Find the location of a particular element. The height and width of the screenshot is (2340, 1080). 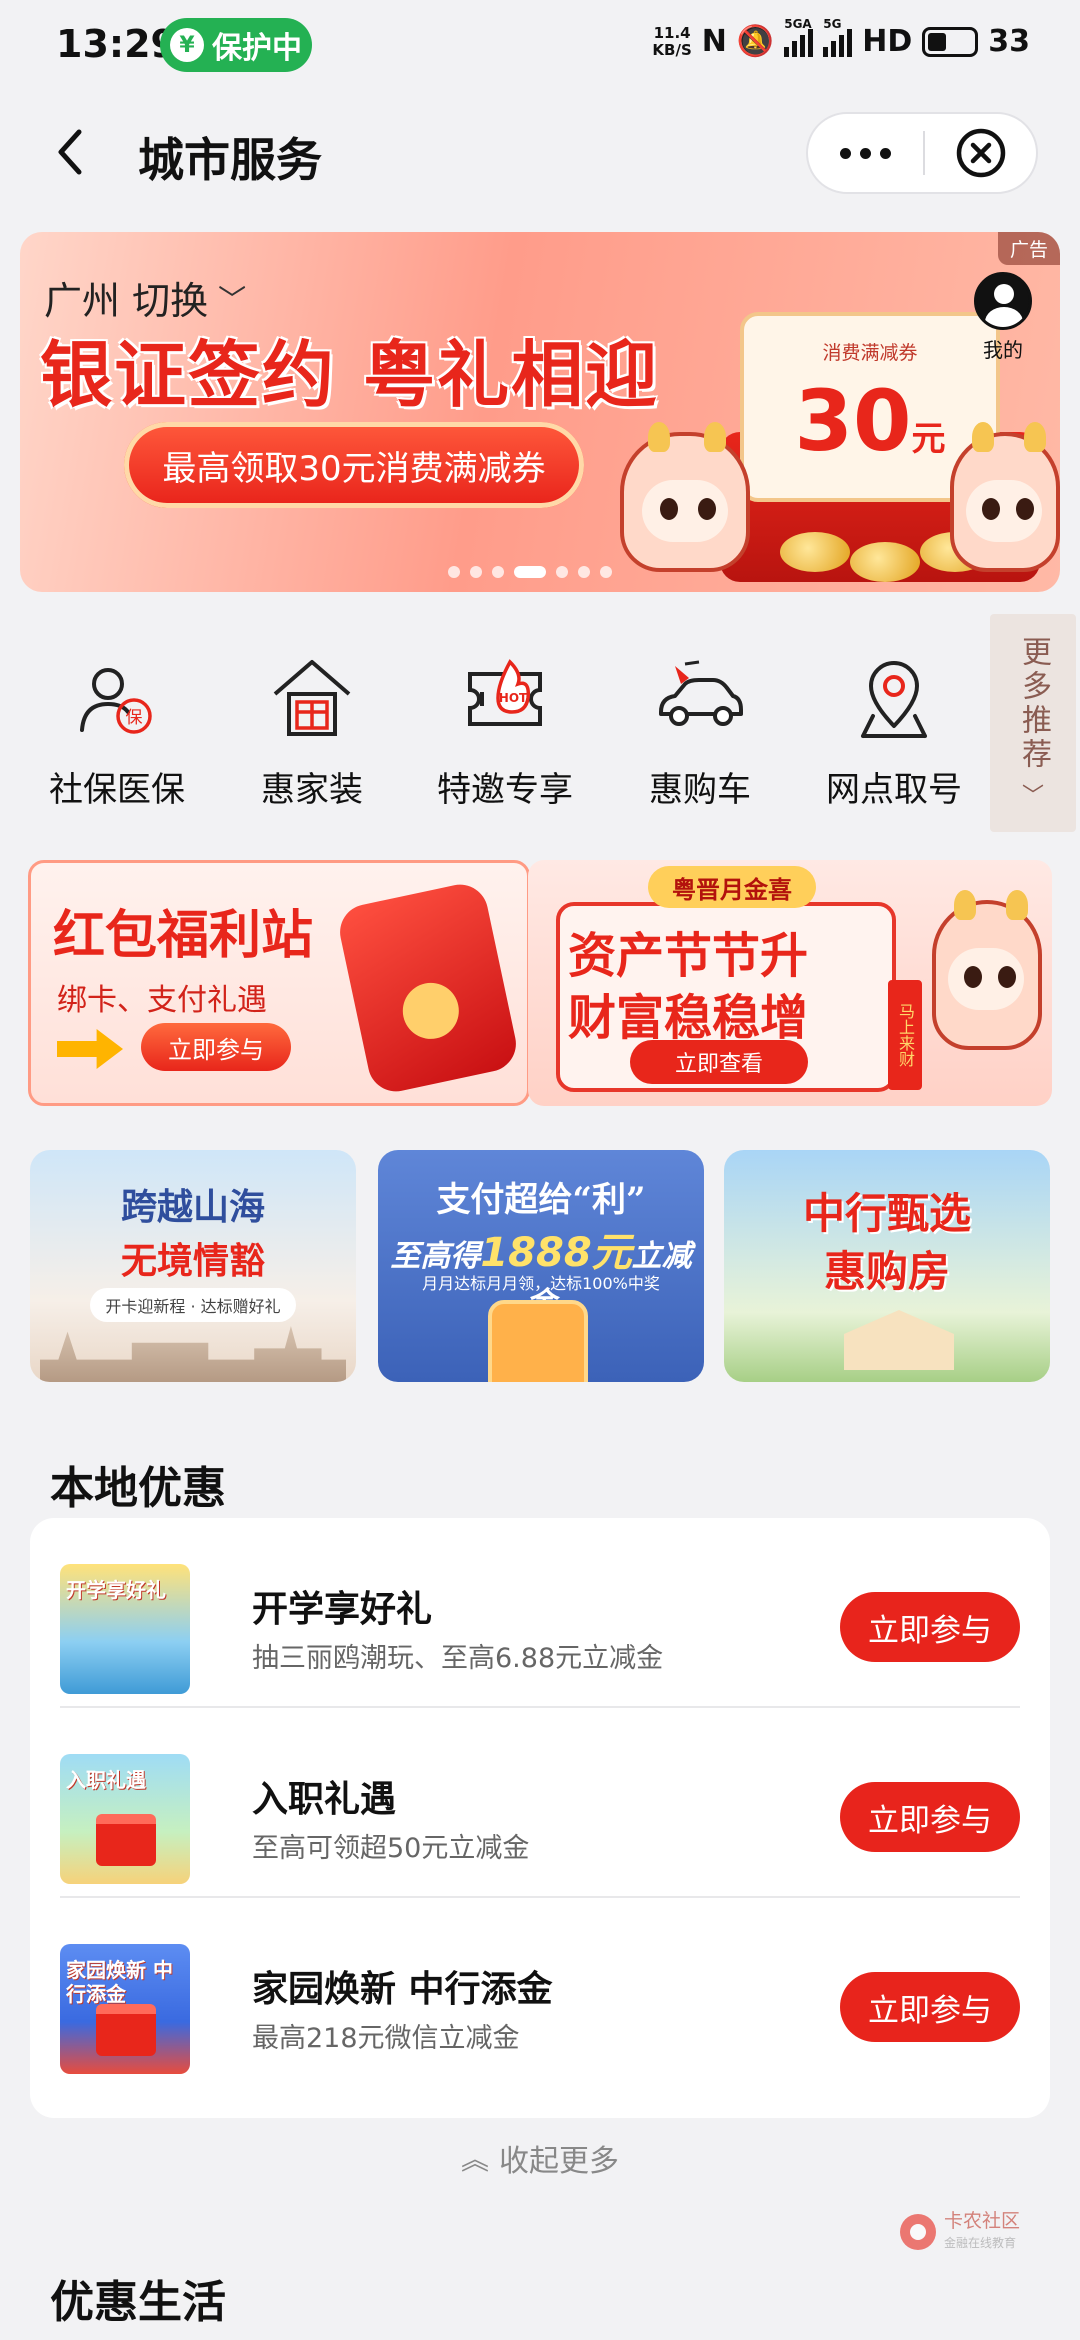

offer-title: 入职礼遇 is located at coordinates (324, 1799).